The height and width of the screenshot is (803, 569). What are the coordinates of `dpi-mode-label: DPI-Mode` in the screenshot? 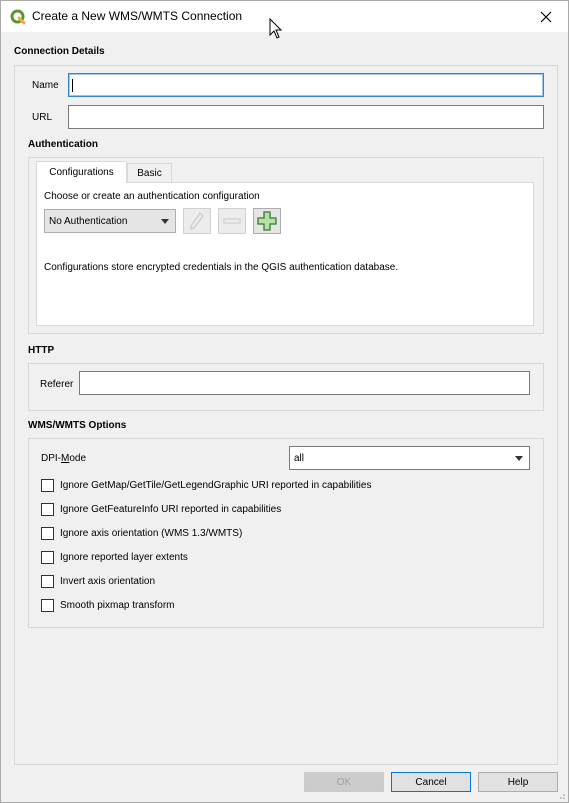 It's located at (63, 458).